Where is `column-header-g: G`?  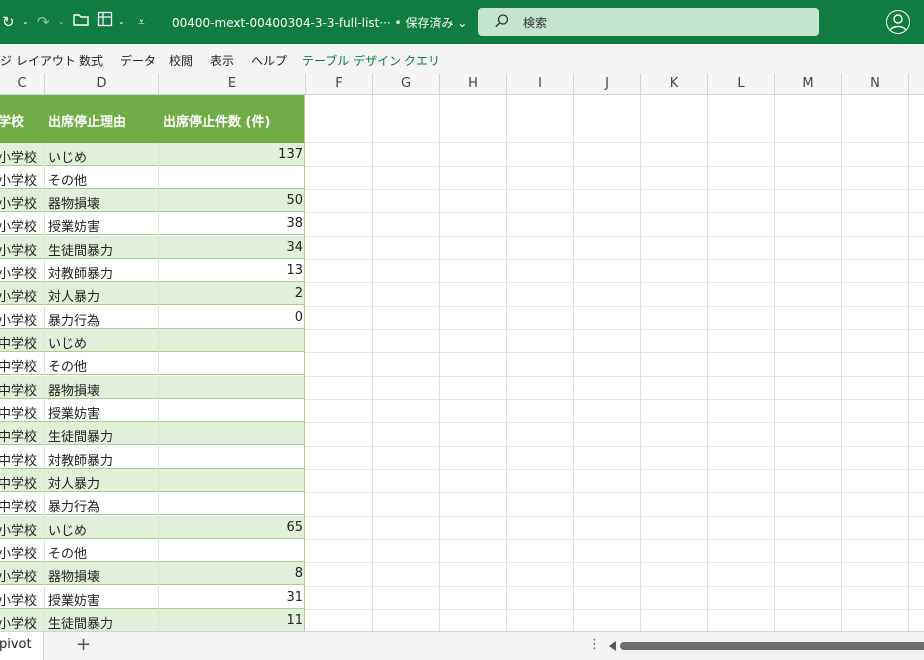 column-header-g: G is located at coordinates (406, 84).